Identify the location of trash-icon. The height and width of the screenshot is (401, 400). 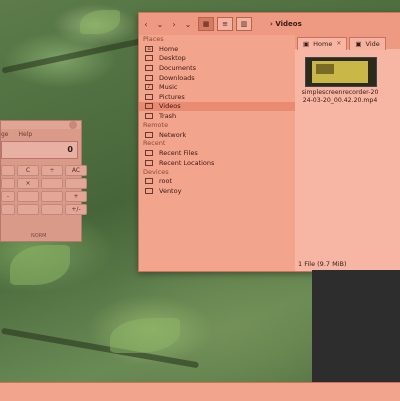
(149, 115).